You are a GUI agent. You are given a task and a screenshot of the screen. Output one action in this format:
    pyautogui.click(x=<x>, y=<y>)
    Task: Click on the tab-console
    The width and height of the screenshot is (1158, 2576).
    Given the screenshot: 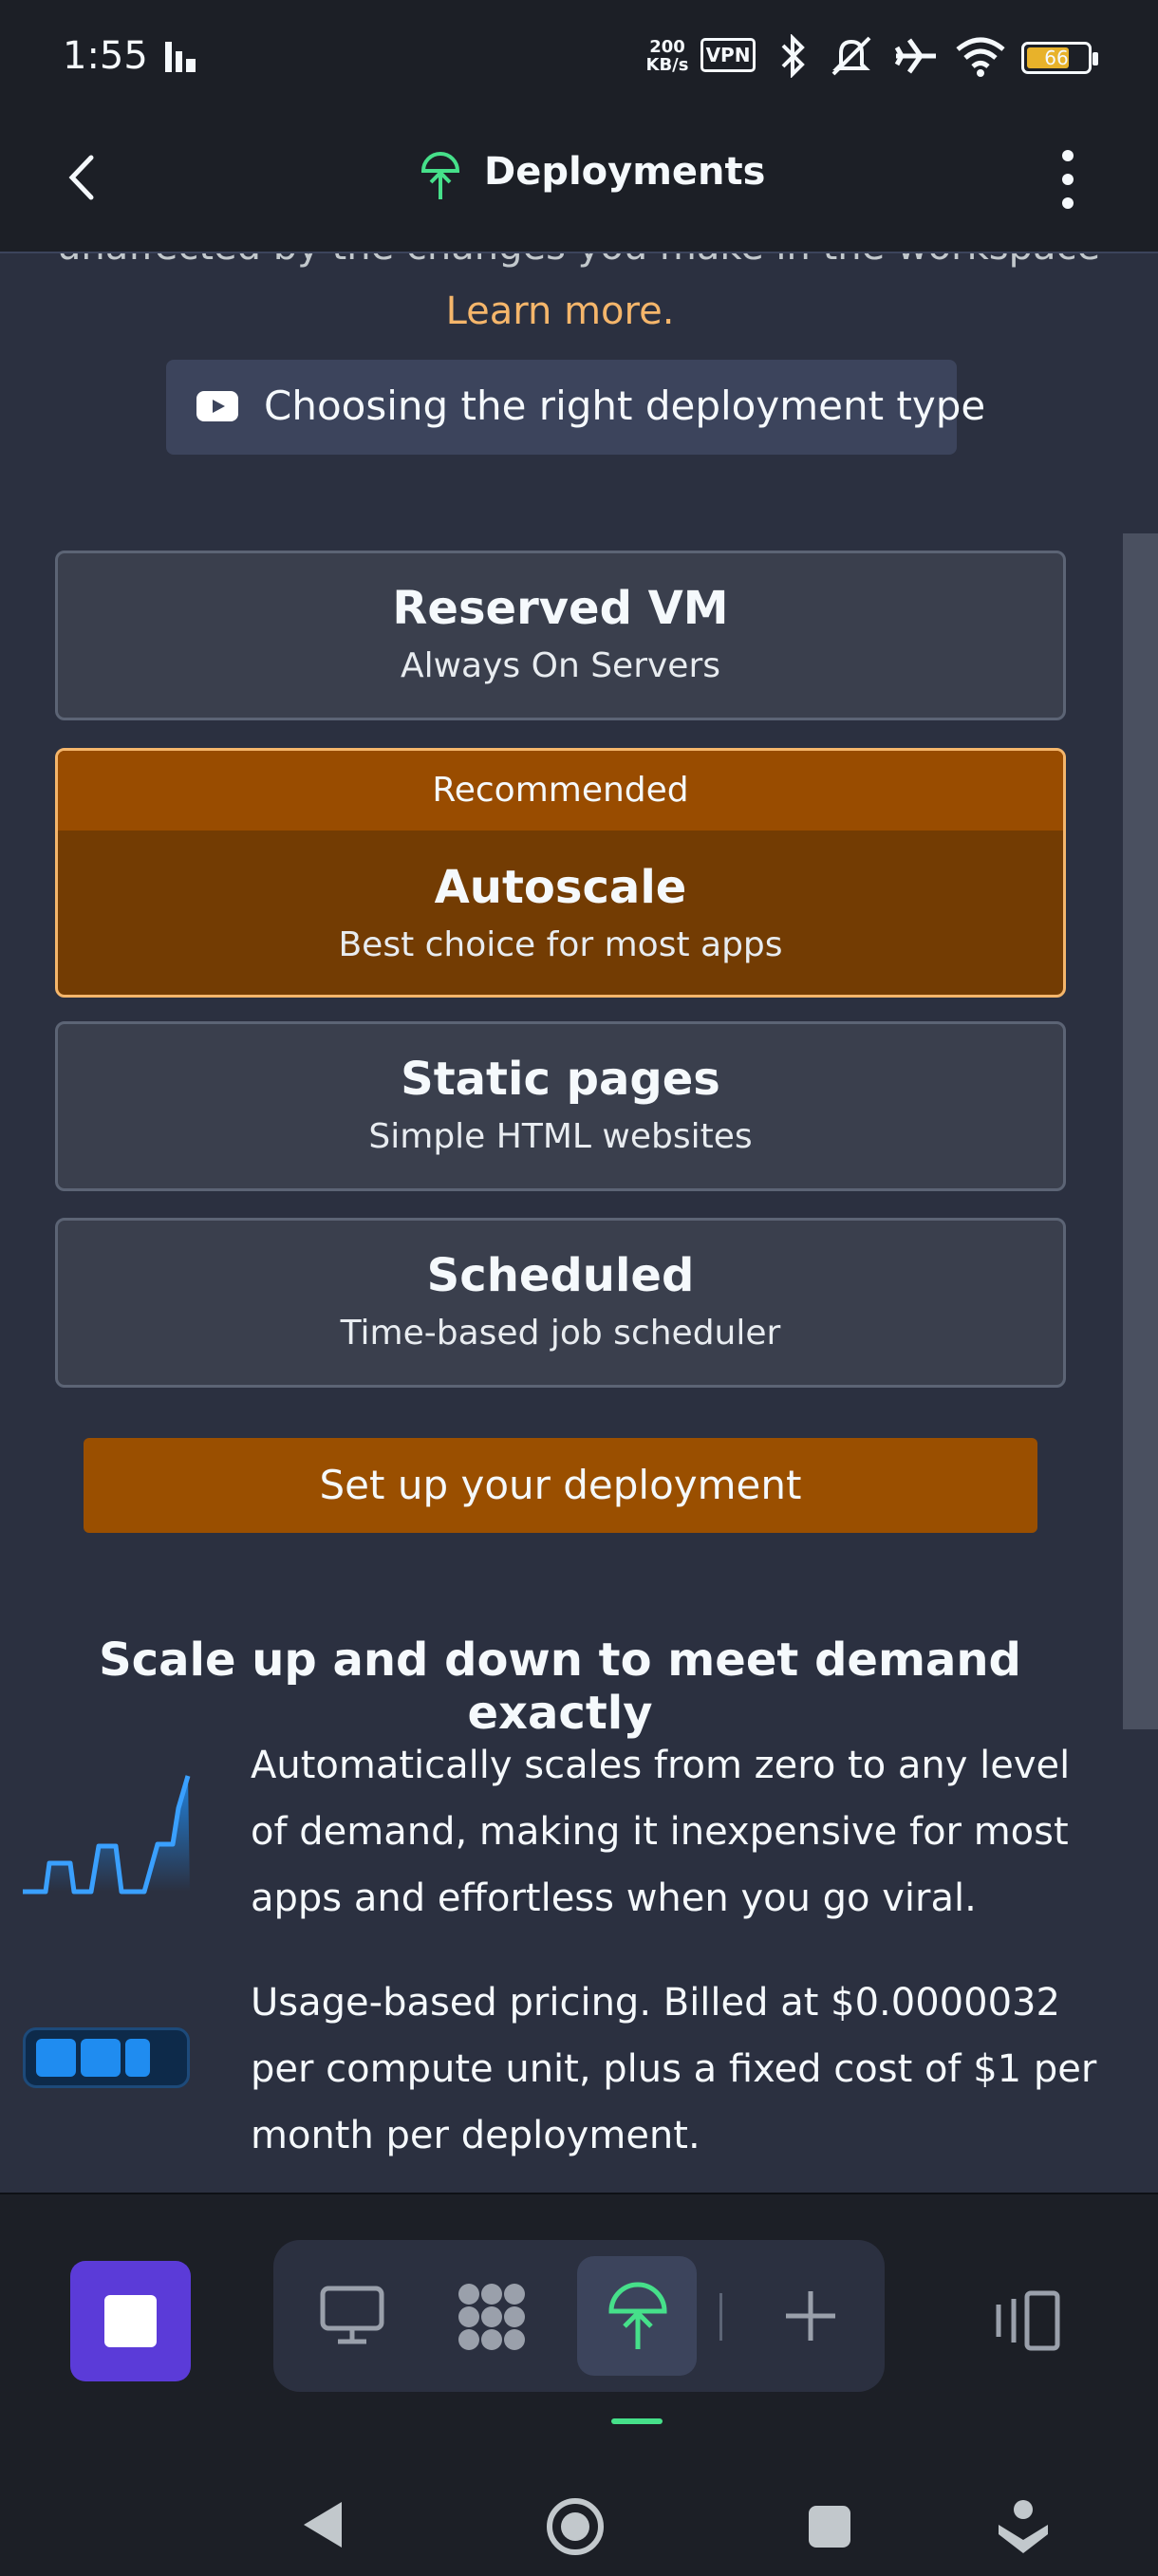 What is the action you would take?
    pyautogui.click(x=491, y=2316)
    